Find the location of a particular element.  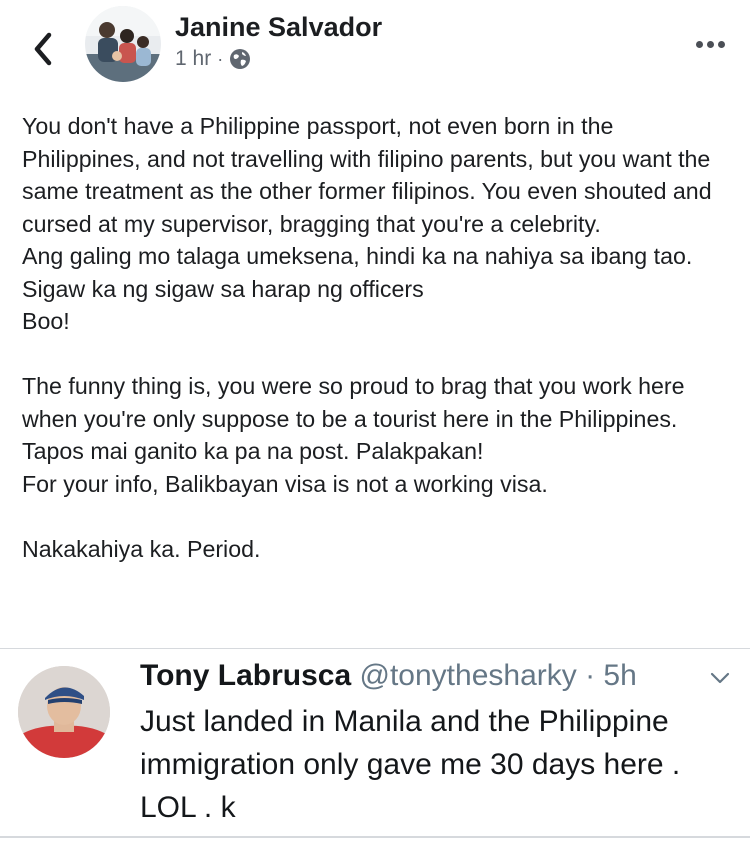

chevron-left-icon is located at coordinates (43, 49).